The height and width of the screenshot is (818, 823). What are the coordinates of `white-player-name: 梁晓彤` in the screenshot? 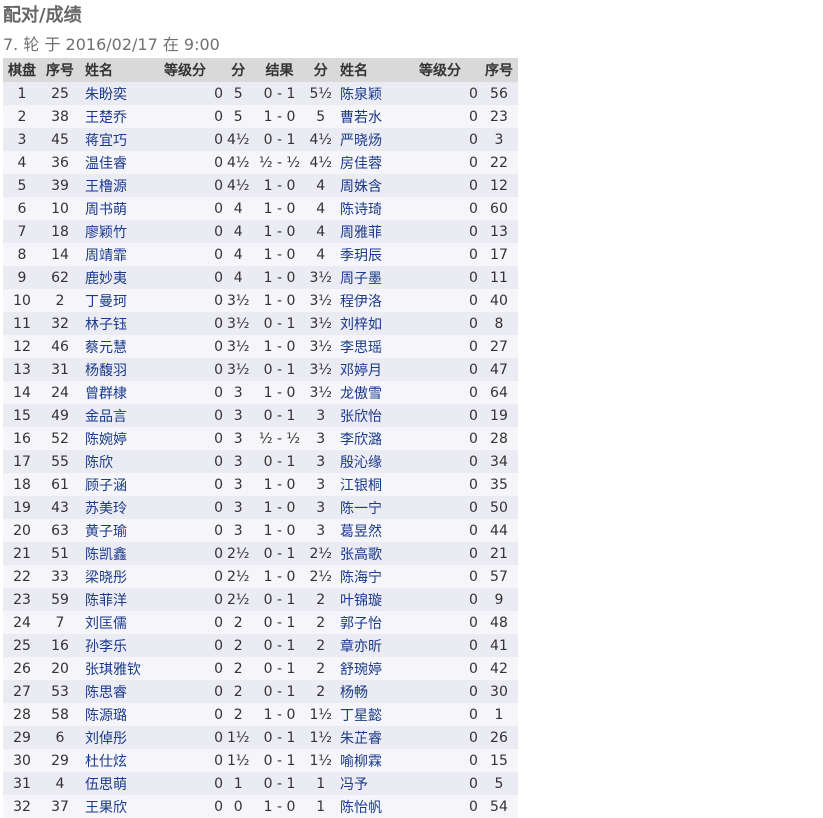 It's located at (112, 576).